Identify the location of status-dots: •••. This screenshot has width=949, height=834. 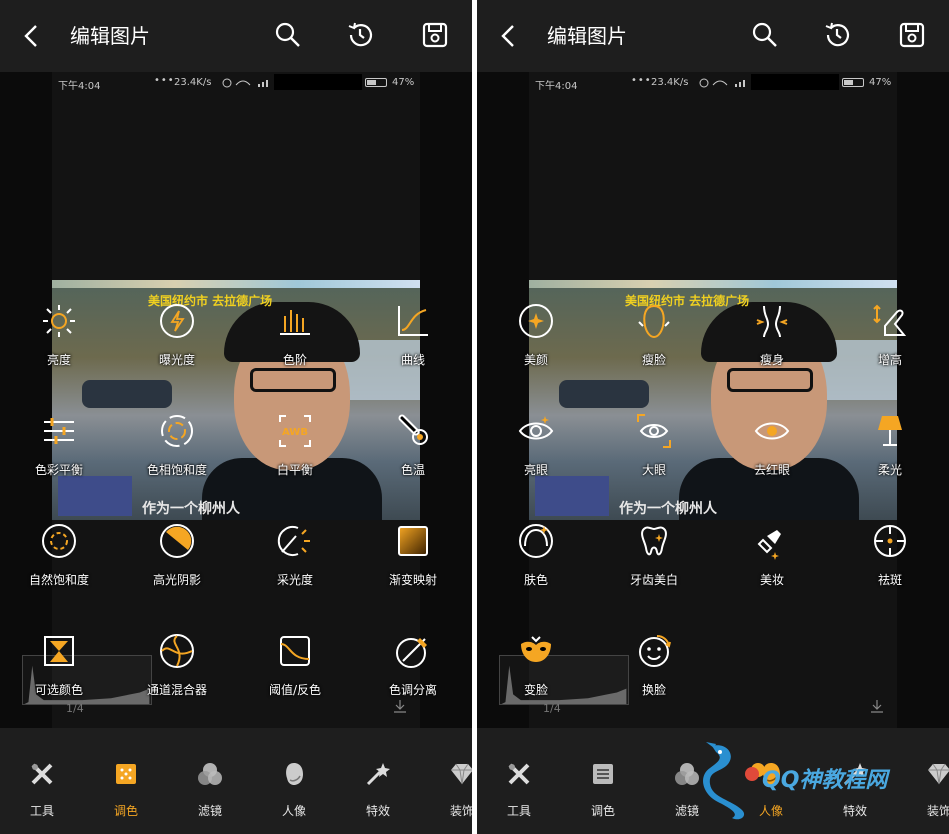
(164, 80).